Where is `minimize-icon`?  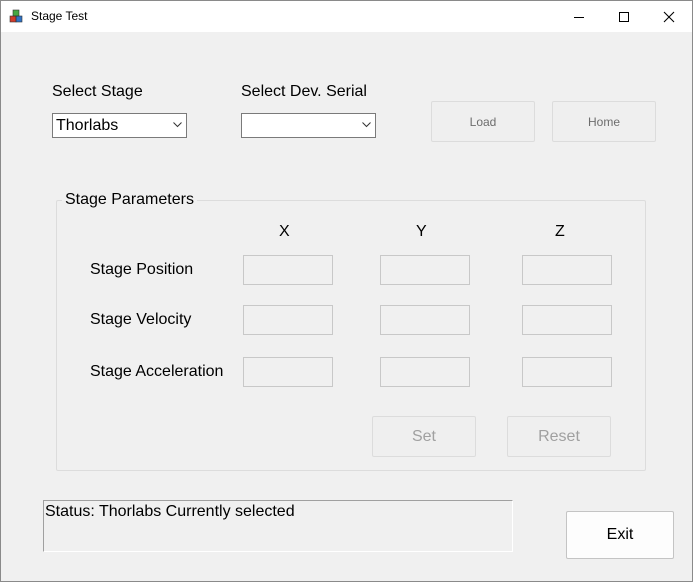 minimize-icon is located at coordinates (579, 17).